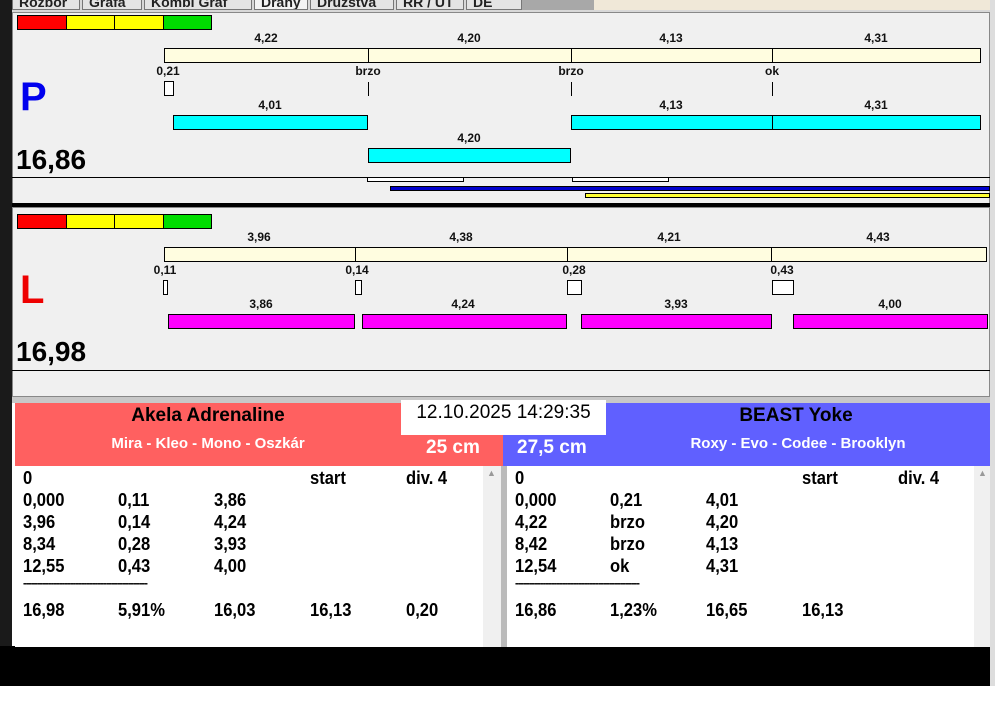 This screenshot has width=995, height=716. Describe the element at coordinates (39, 544) in the screenshot. I see `result-cell: 8,34` at that location.